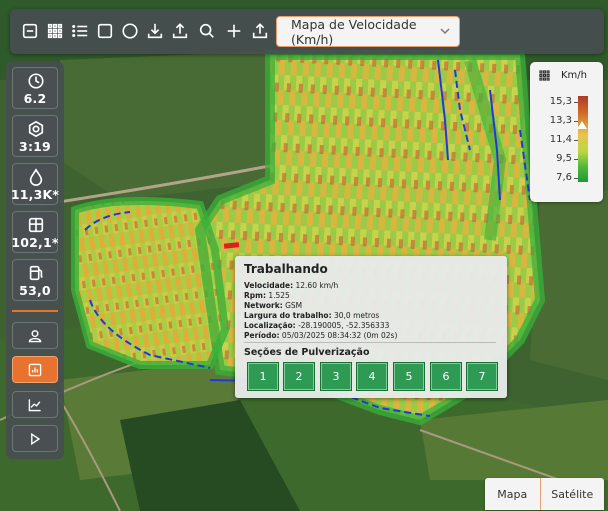  I want to click on legend-value: 7,6, so click(564, 177).